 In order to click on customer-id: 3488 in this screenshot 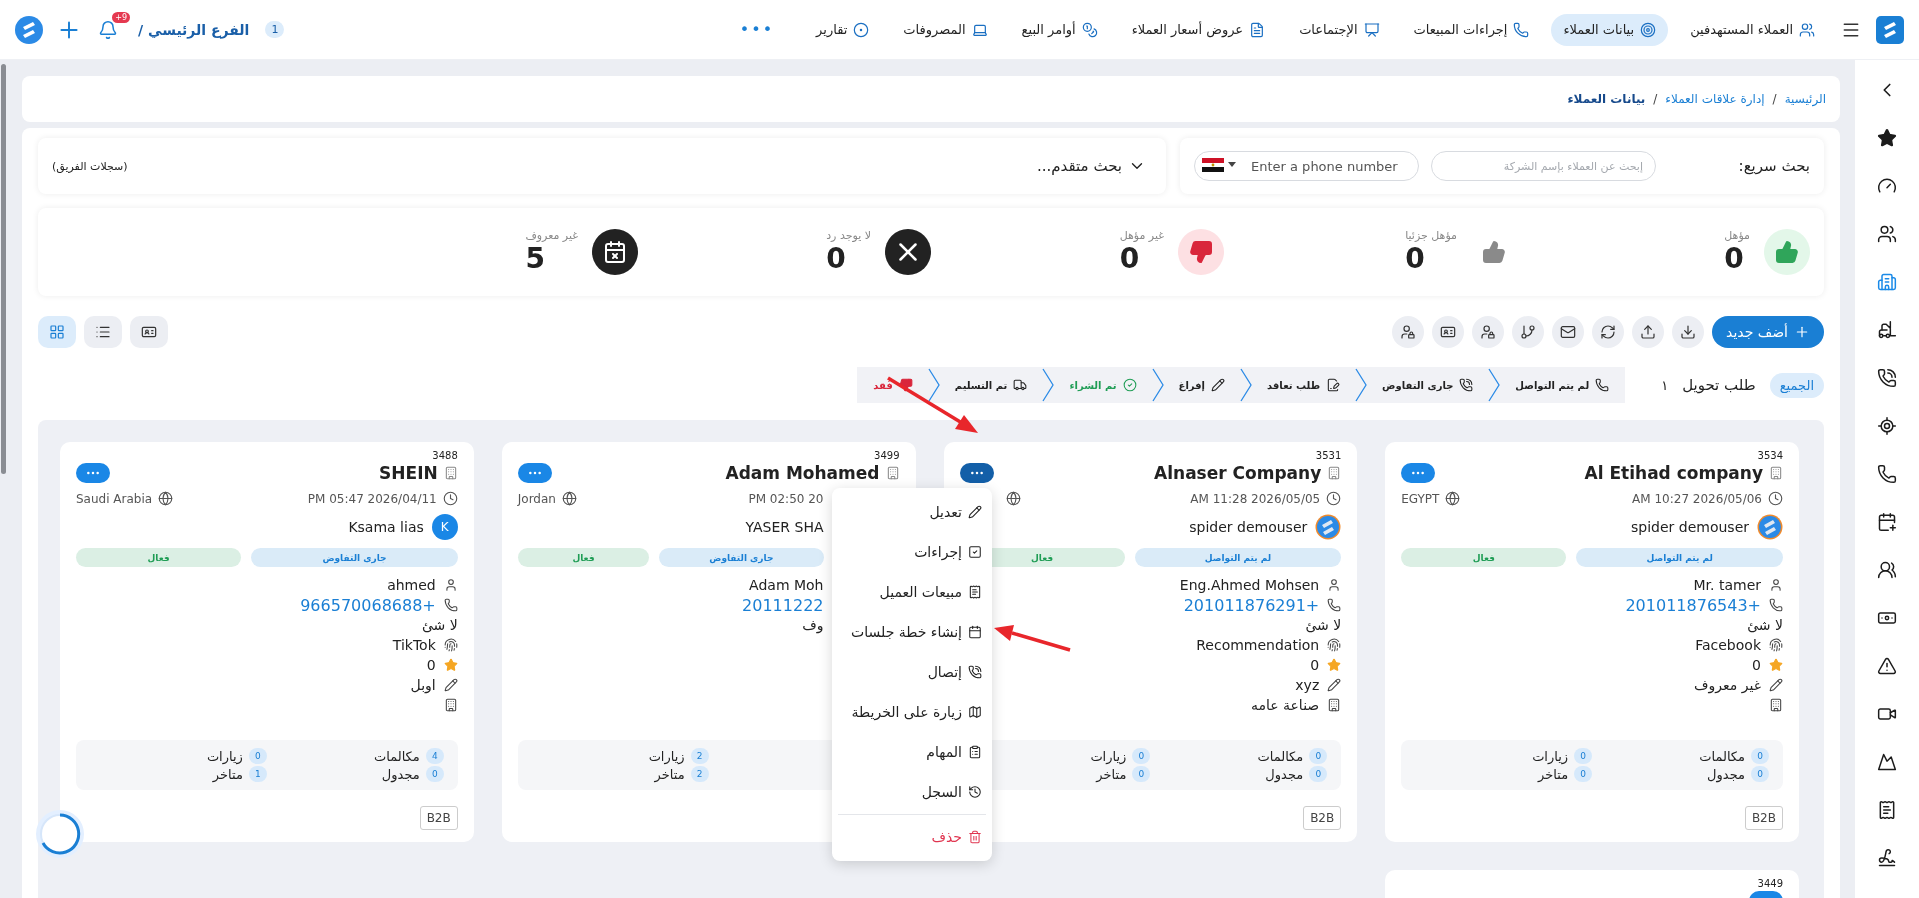, I will do `click(445, 455)`.